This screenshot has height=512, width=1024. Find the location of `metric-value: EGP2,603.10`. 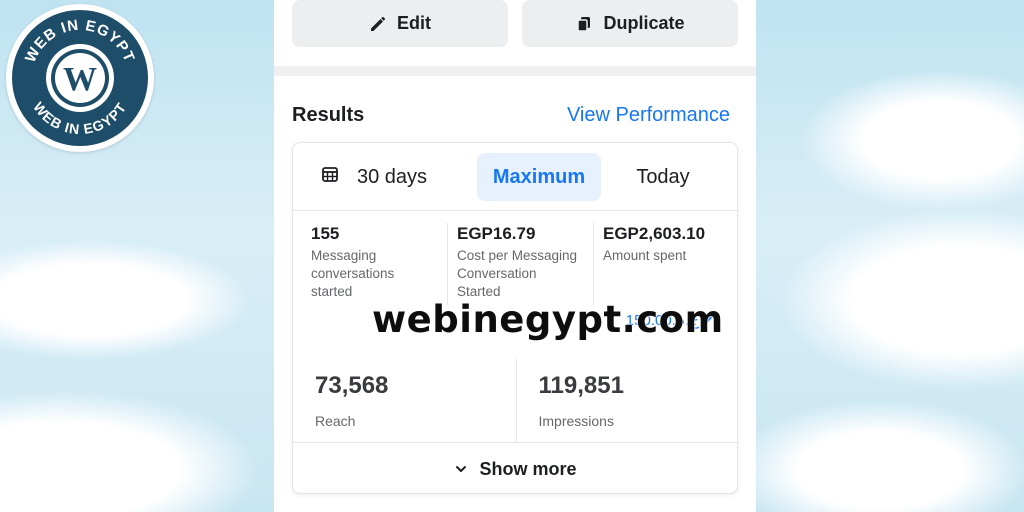

metric-value: EGP2,603.10 is located at coordinates (654, 233).